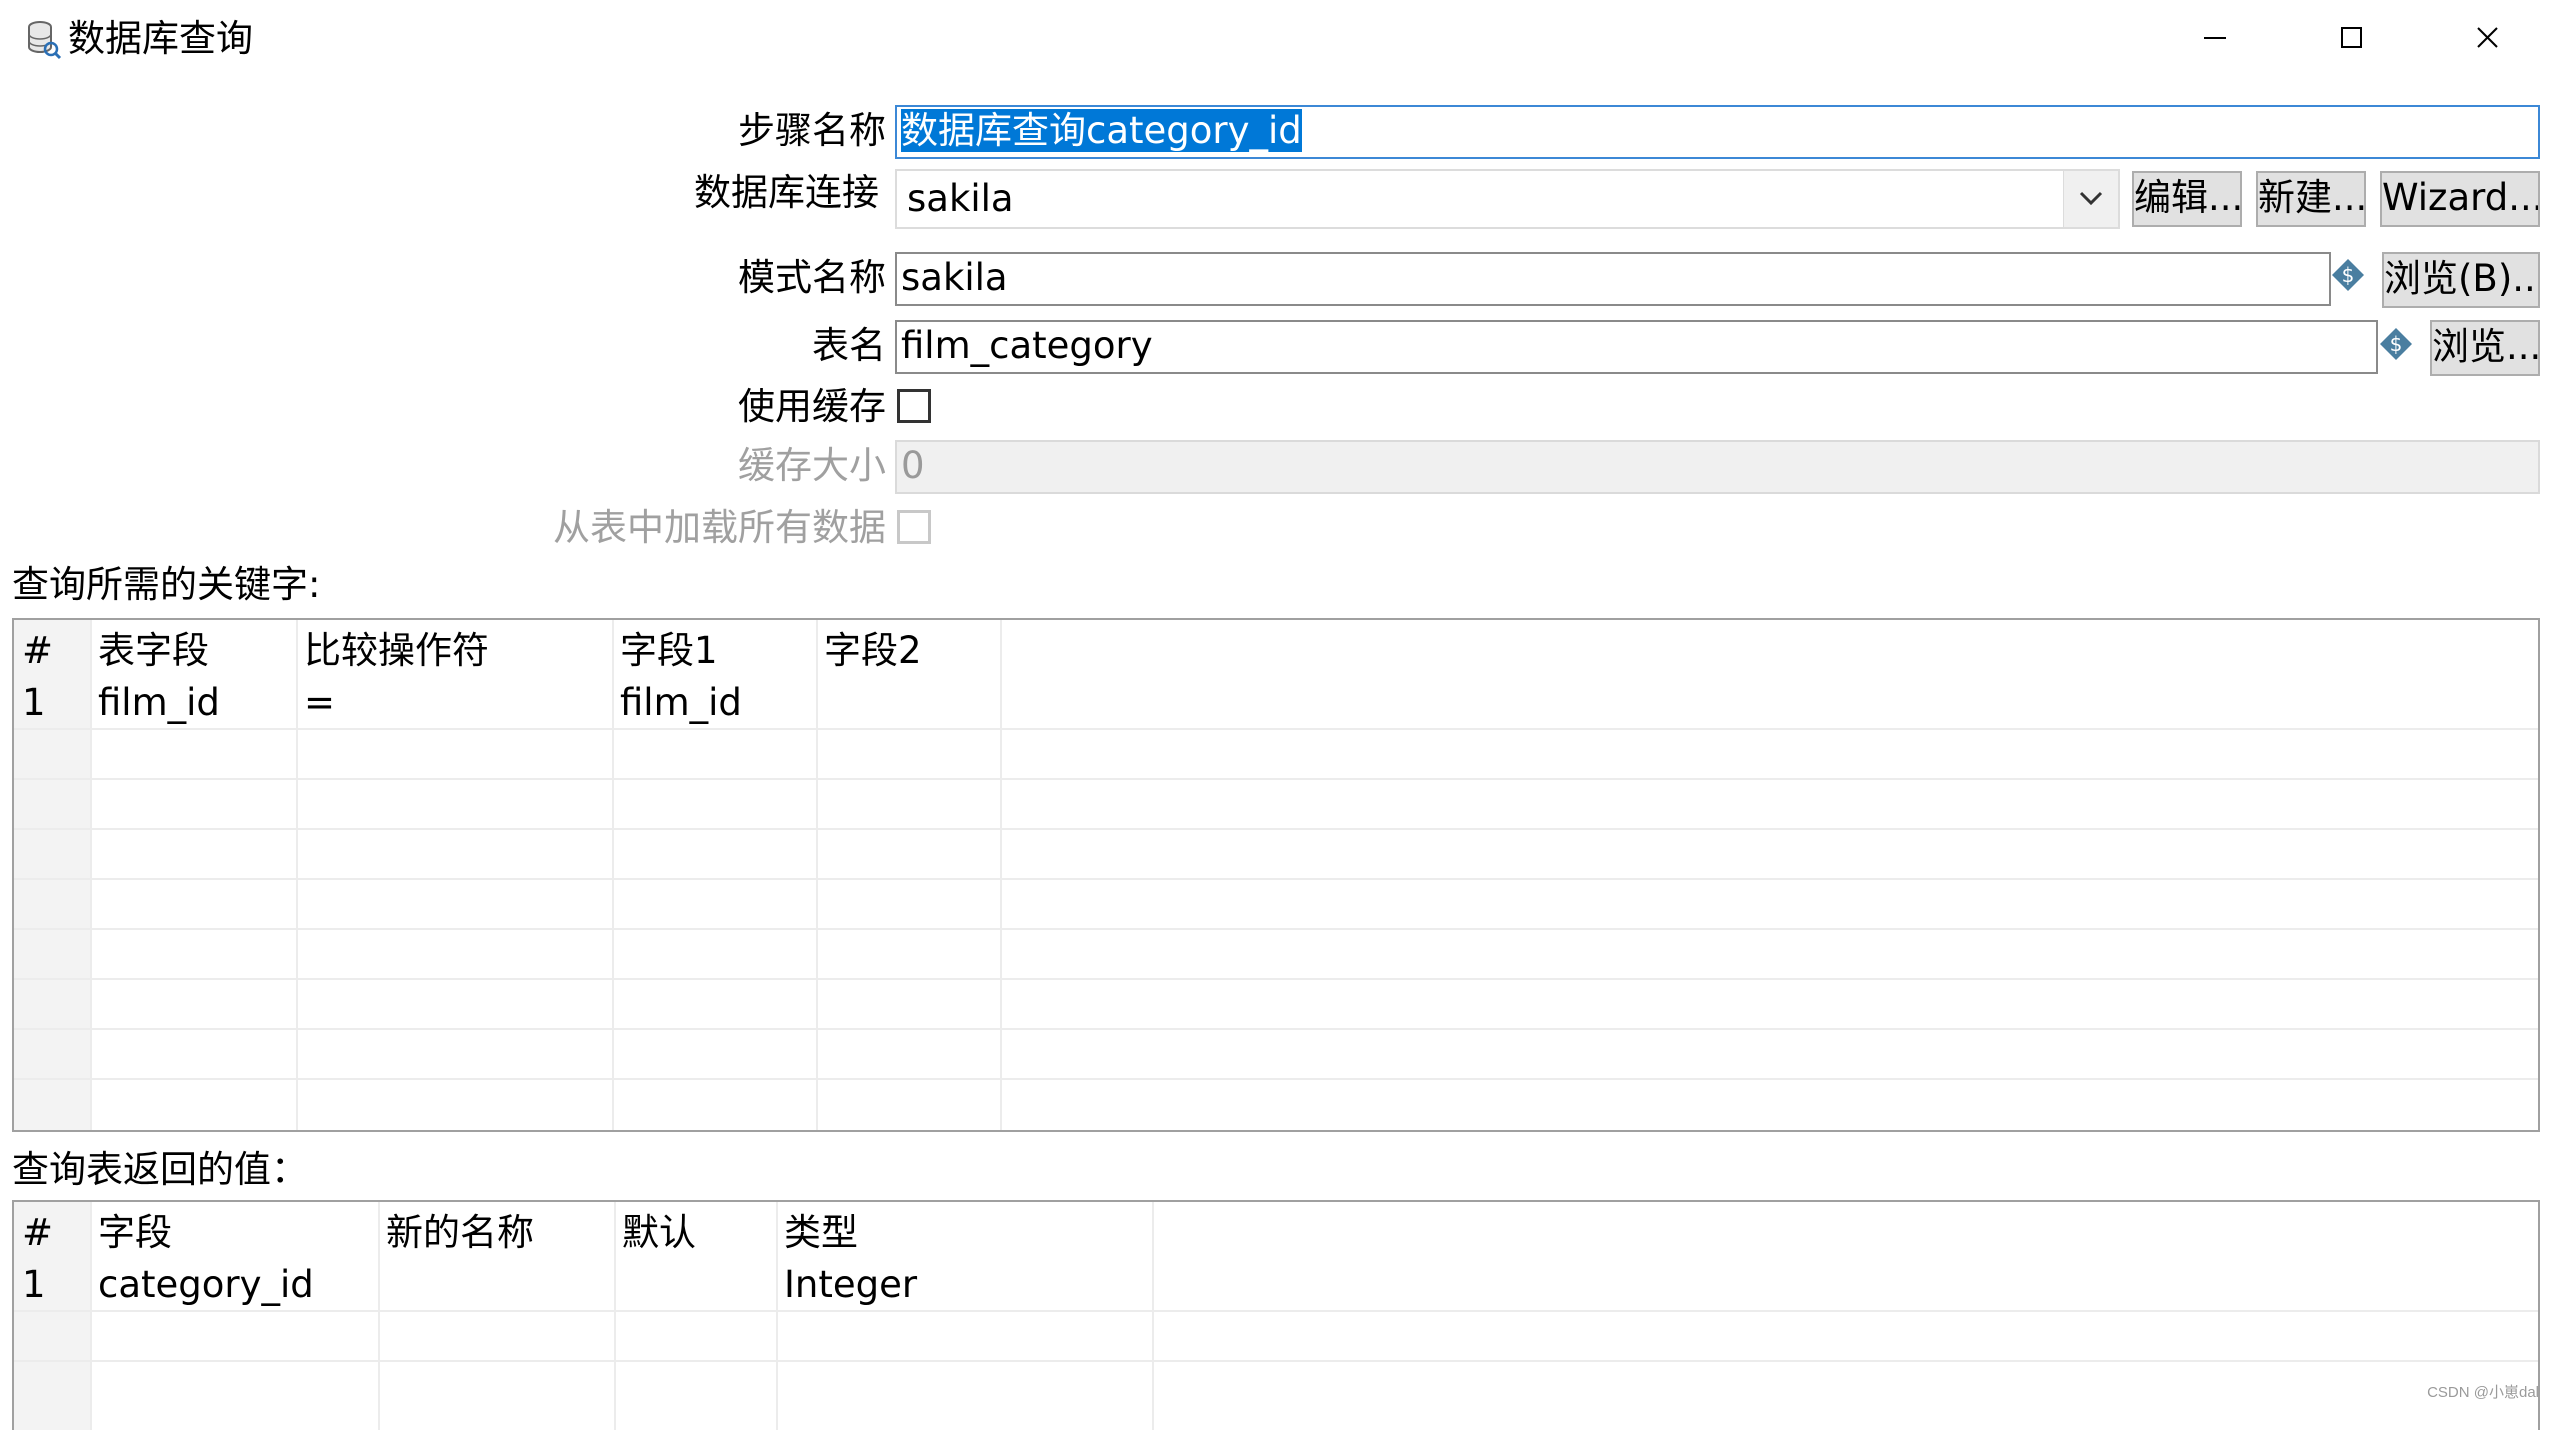  I want to click on column-header-field2: 字段2, so click(908, 651).